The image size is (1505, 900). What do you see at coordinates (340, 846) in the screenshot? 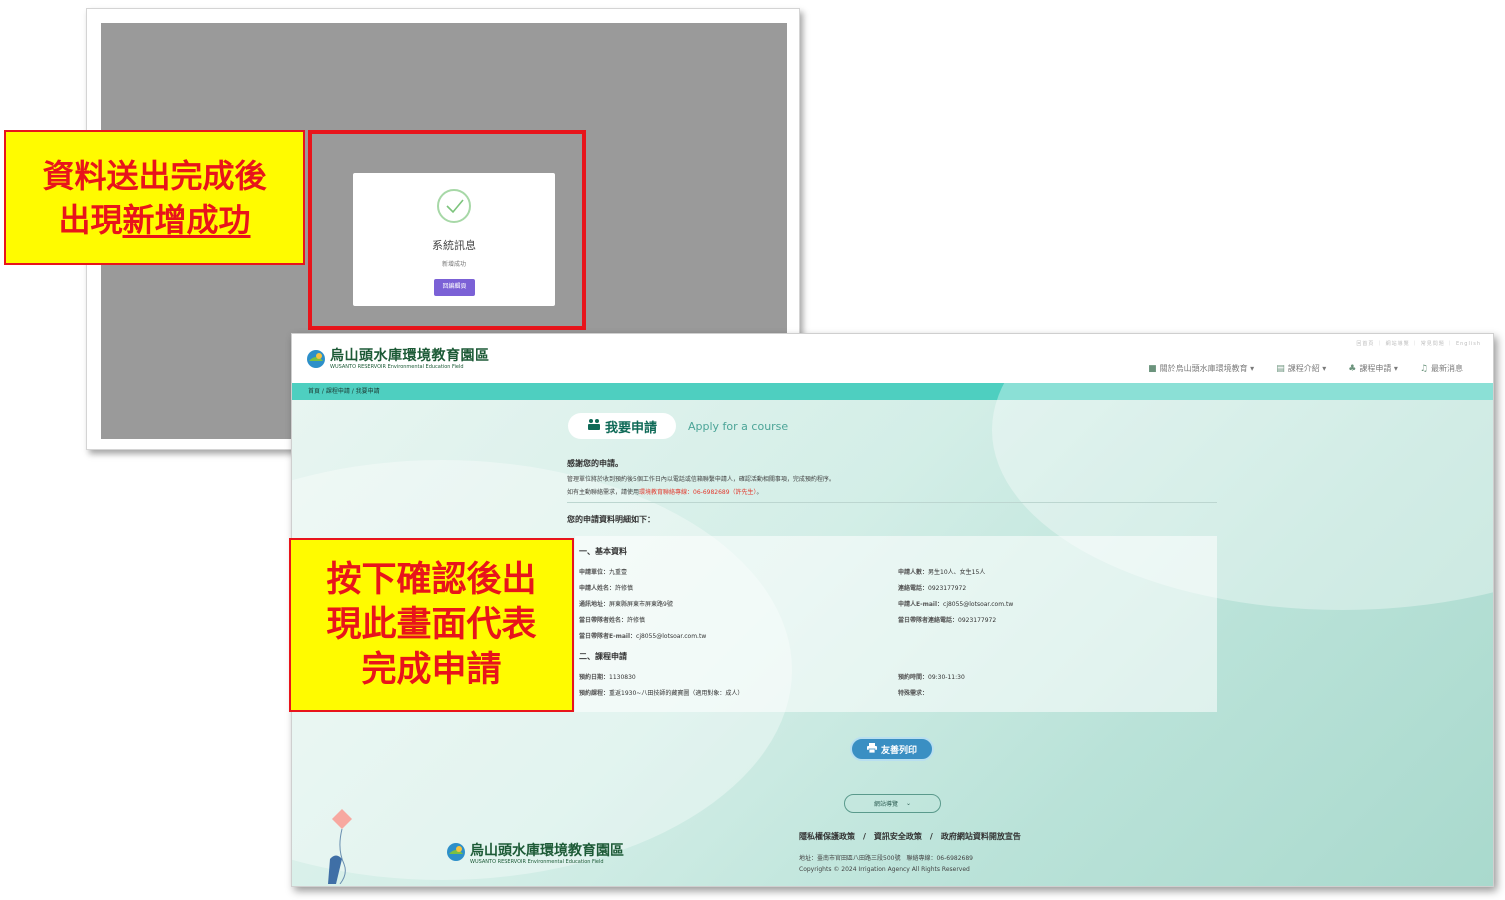
I see `kite-illustration-icon` at bounding box center [340, 846].